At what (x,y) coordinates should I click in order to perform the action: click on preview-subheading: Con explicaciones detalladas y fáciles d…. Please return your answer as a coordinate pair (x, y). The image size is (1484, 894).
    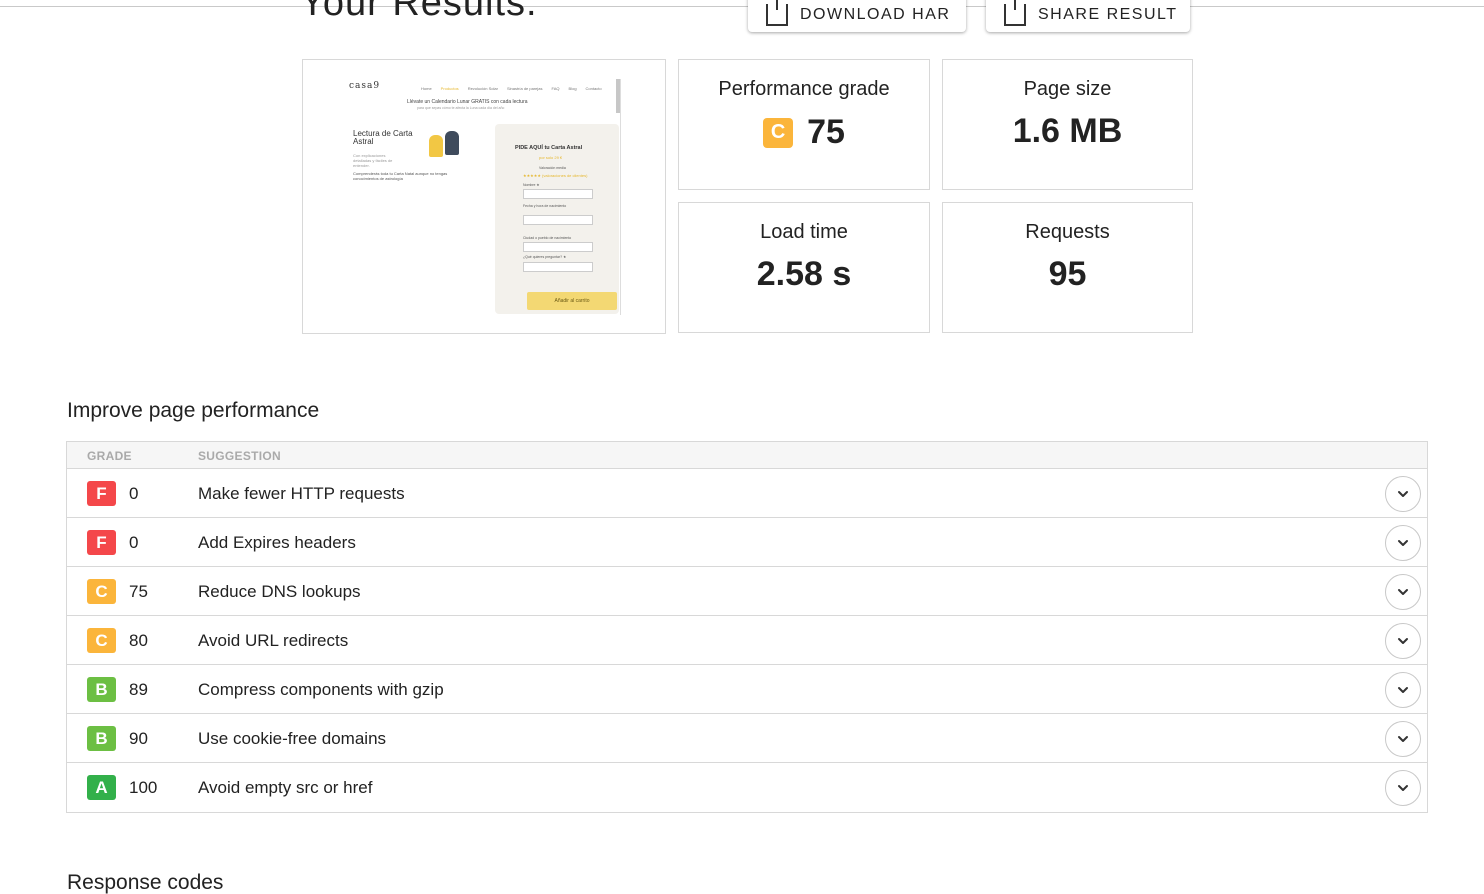
    Looking at the image, I should click on (373, 160).